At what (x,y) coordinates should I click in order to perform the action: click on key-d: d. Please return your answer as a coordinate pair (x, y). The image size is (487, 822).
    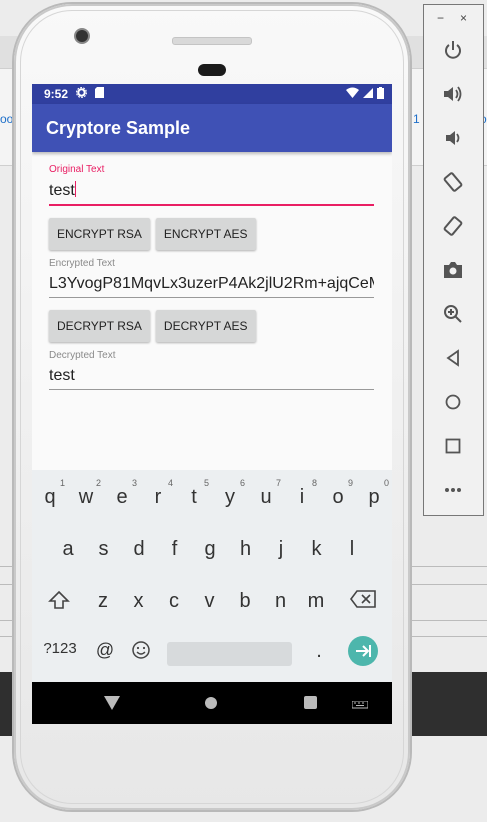
    Looking at the image, I should click on (139, 549).